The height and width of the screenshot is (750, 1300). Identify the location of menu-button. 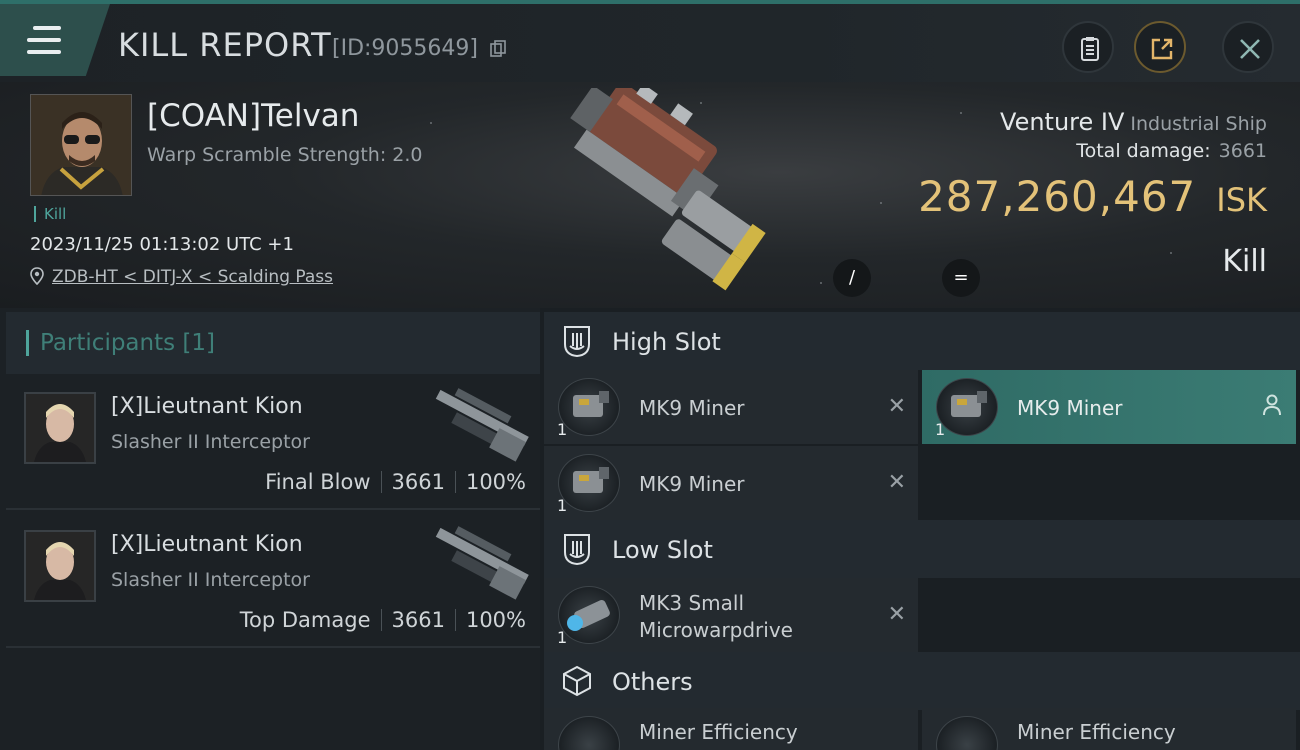
(55, 40).